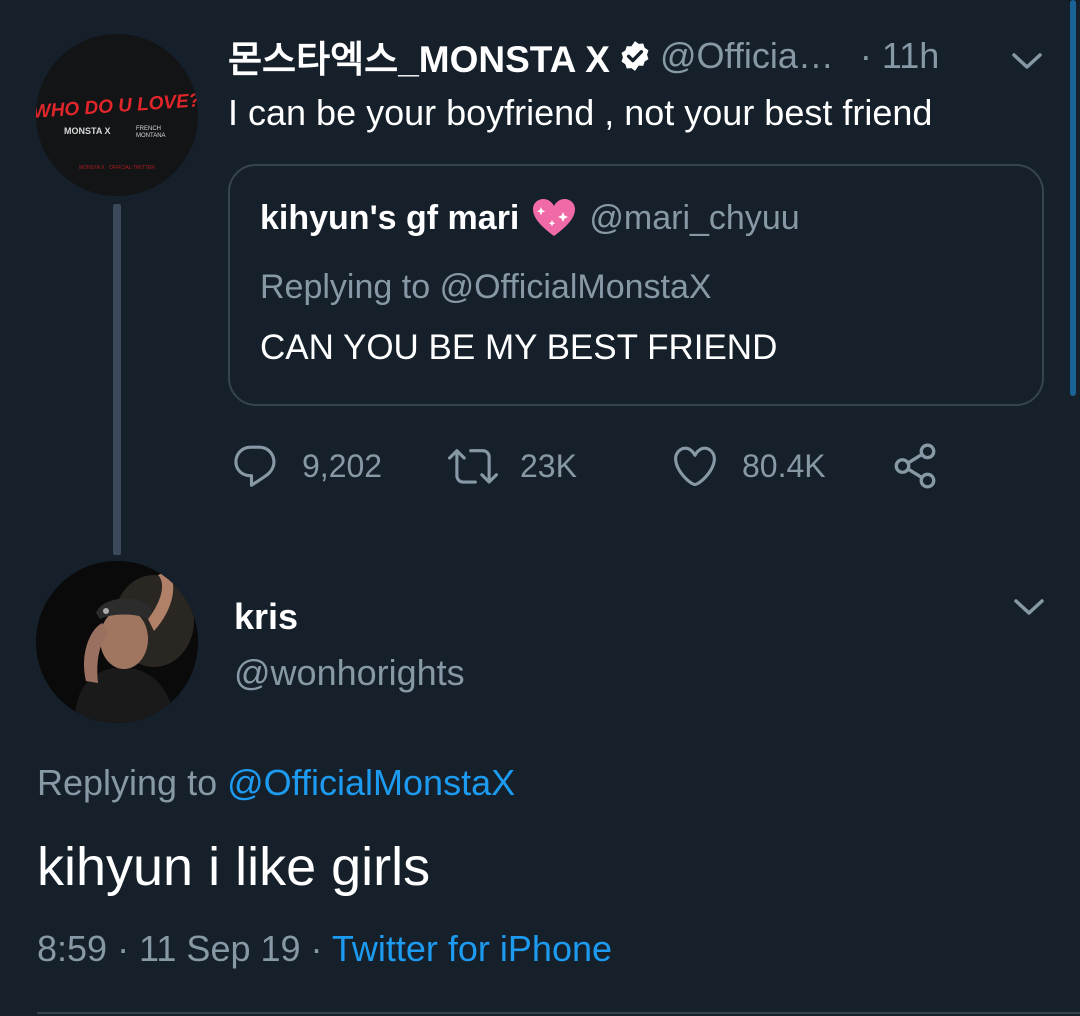 The image size is (1080, 1016). I want to click on album-feature-top-text: FRENCH, so click(148, 129).